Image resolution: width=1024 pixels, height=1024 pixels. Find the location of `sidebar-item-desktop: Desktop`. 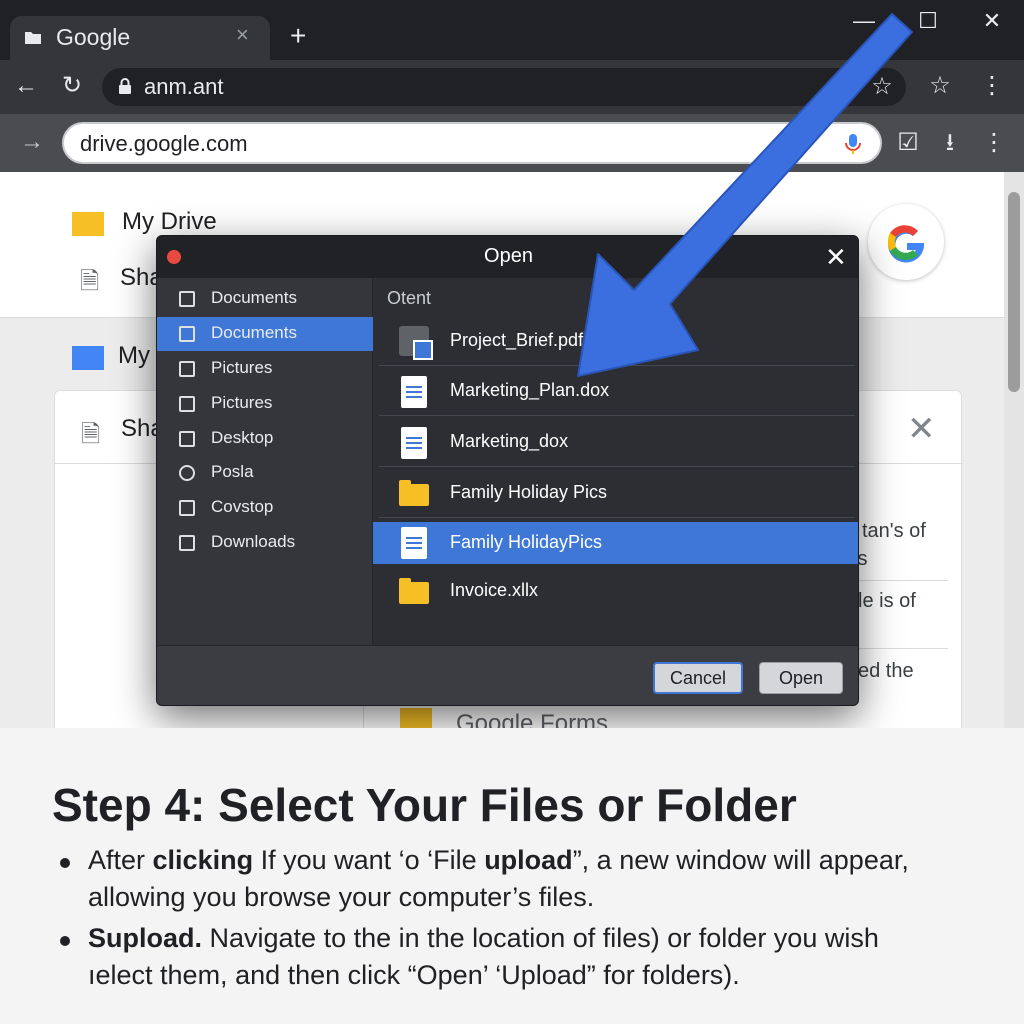

sidebar-item-desktop: Desktop is located at coordinates (265, 439).